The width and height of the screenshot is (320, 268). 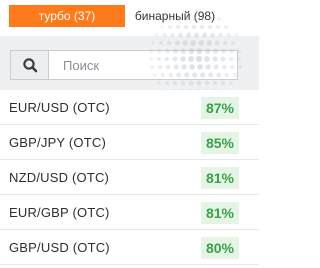 I want to click on asset-name: GBP/USD (OTC), so click(x=59, y=247).